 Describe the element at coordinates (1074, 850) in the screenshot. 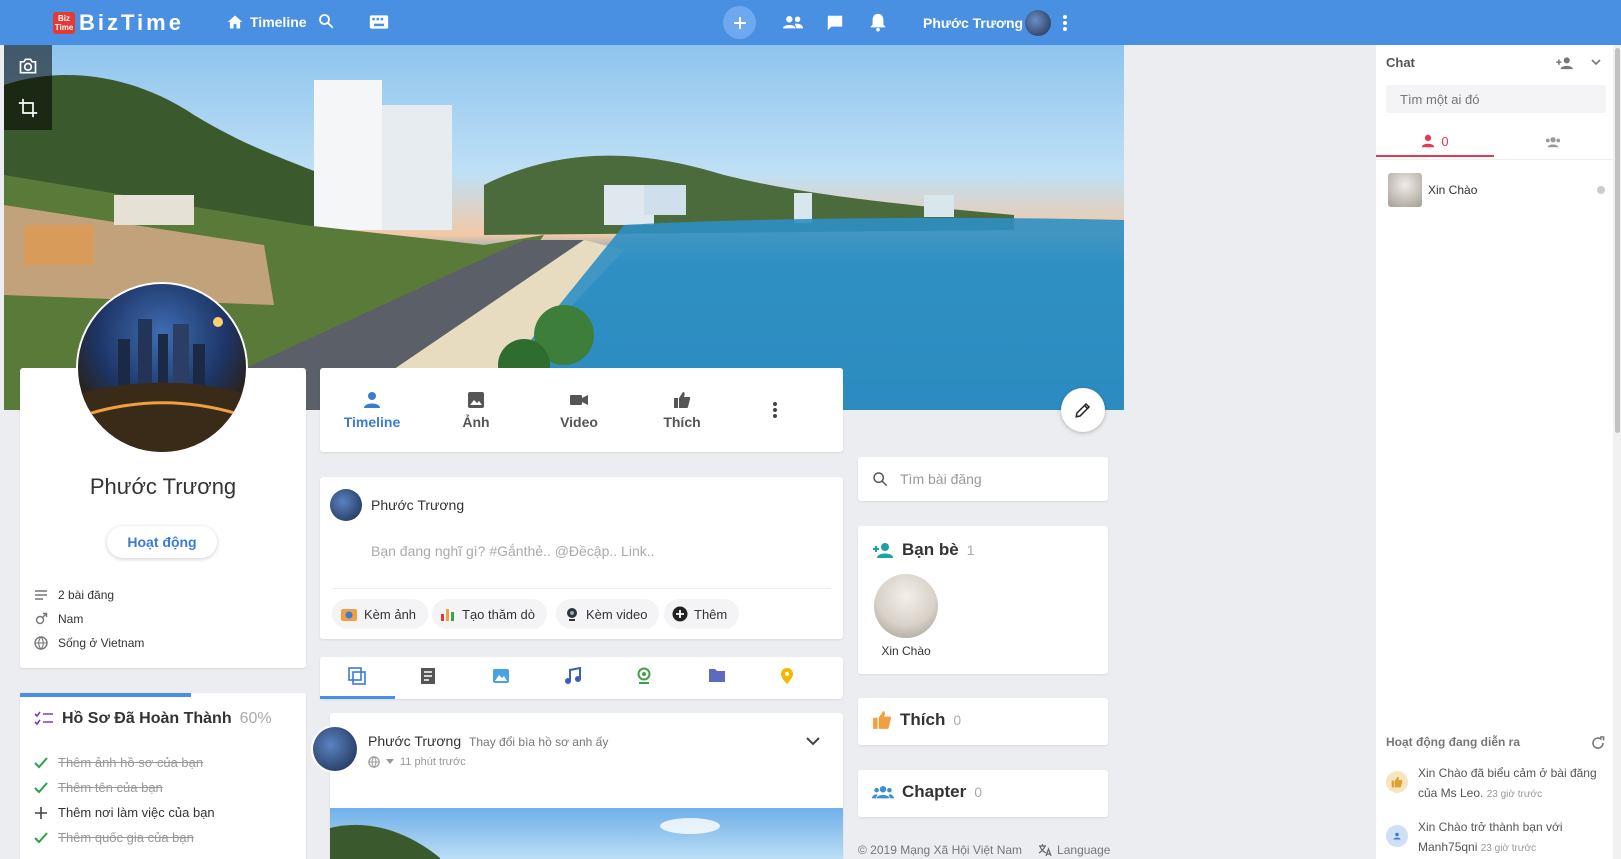

I see `language-link: Language` at that location.